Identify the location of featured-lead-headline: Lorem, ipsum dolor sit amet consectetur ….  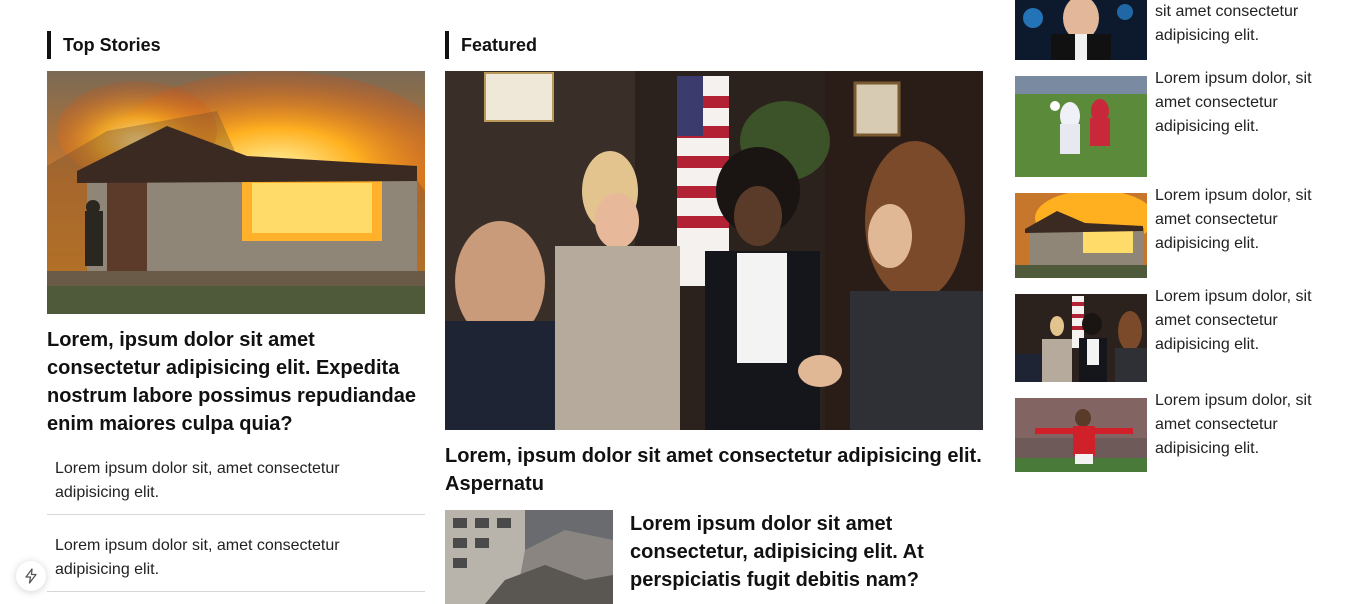
(717, 470).